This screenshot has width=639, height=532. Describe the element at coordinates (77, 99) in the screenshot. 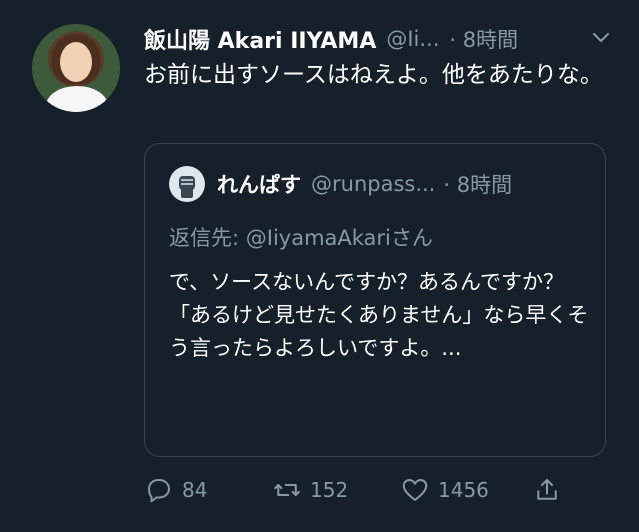

I see `avatar-body` at that location.